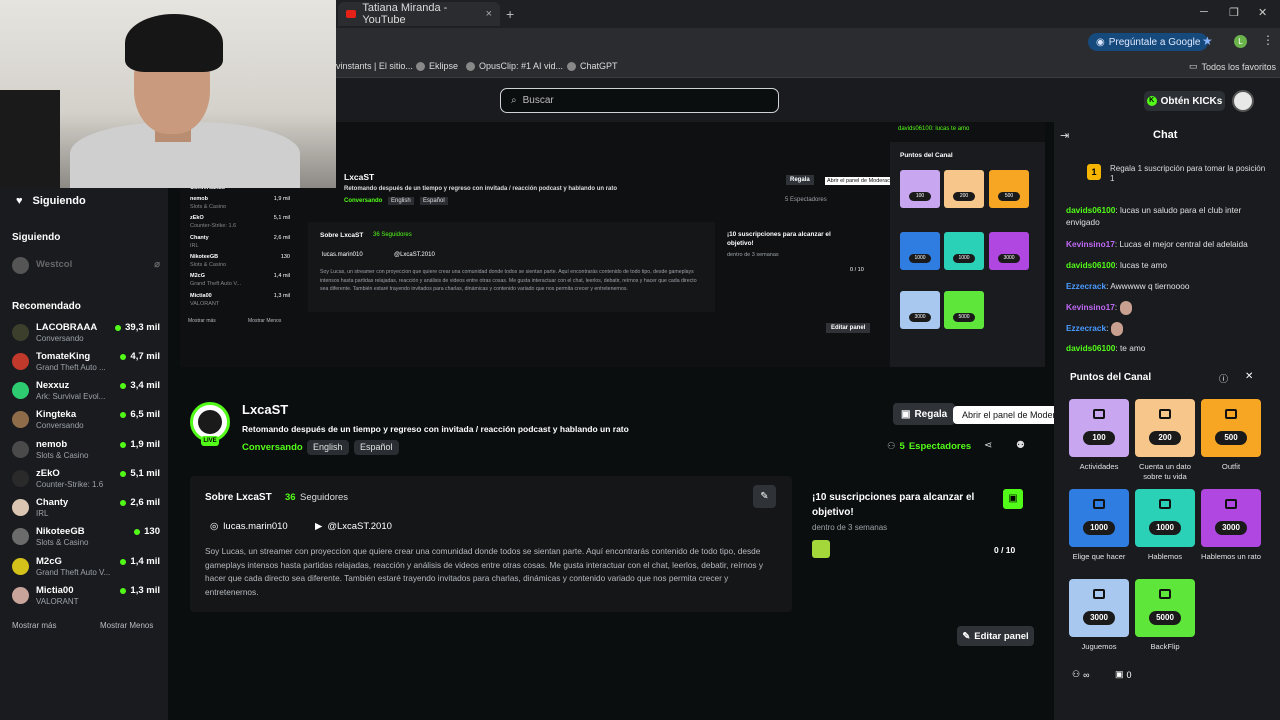 The height and width of the screenshot is (720, 1280). I want to click on sidebar-item-tomateking: TomateKing Grand Theft Auto ... 4,7 mil, so click(86, 362).